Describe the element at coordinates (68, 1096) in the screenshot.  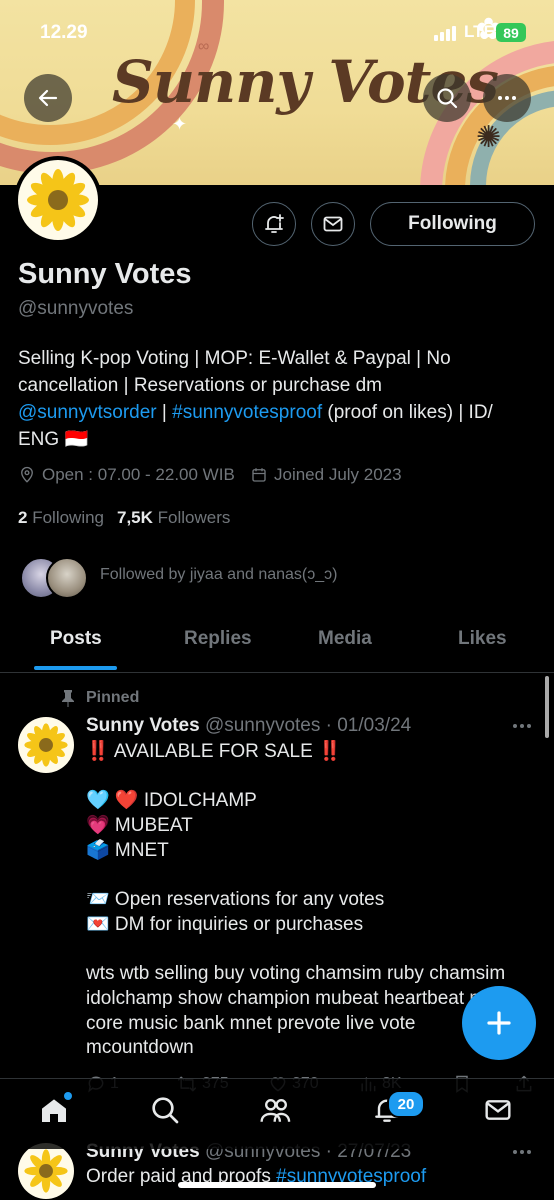
I see `unread-dot` at that location.